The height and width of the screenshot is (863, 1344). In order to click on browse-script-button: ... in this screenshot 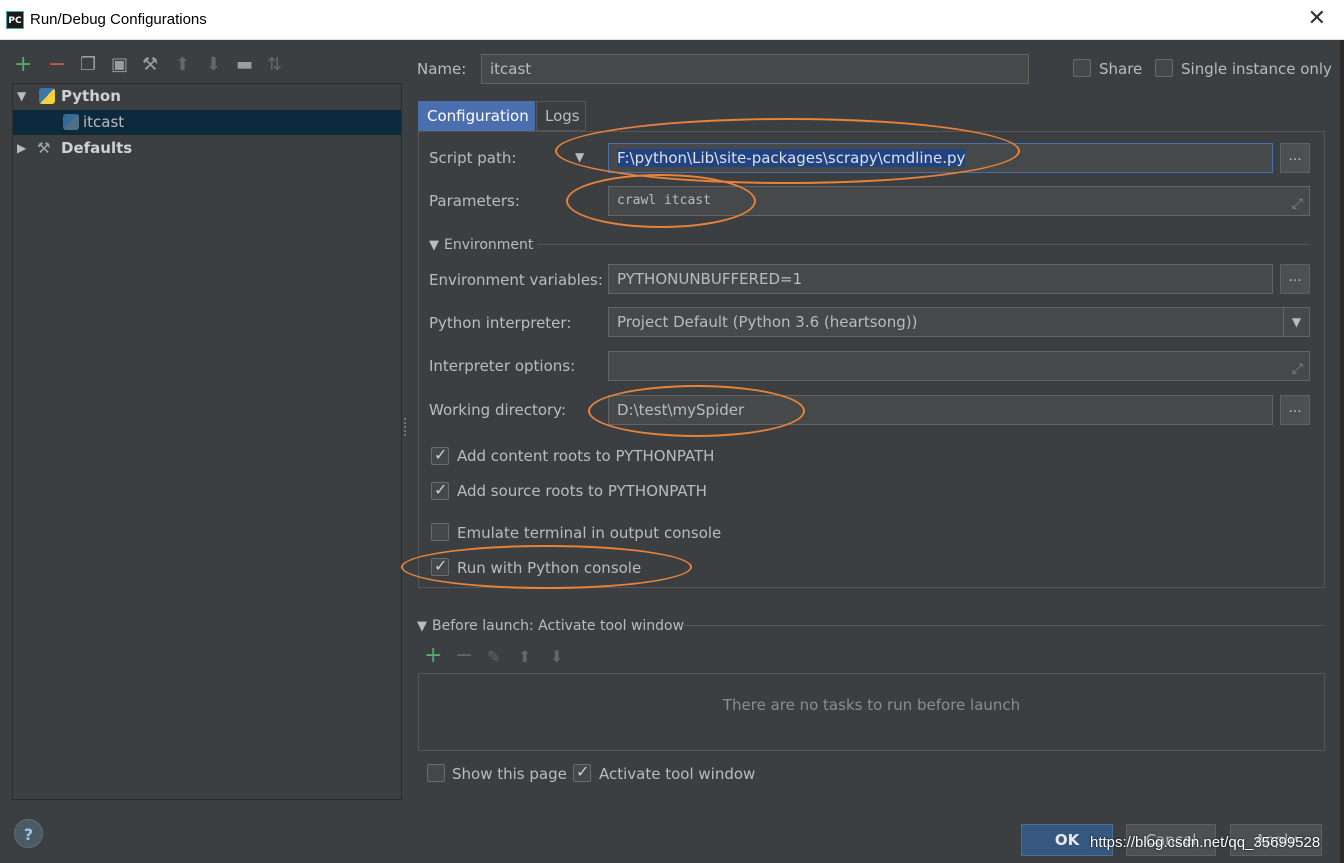, I will do `click(1295, 158)`.